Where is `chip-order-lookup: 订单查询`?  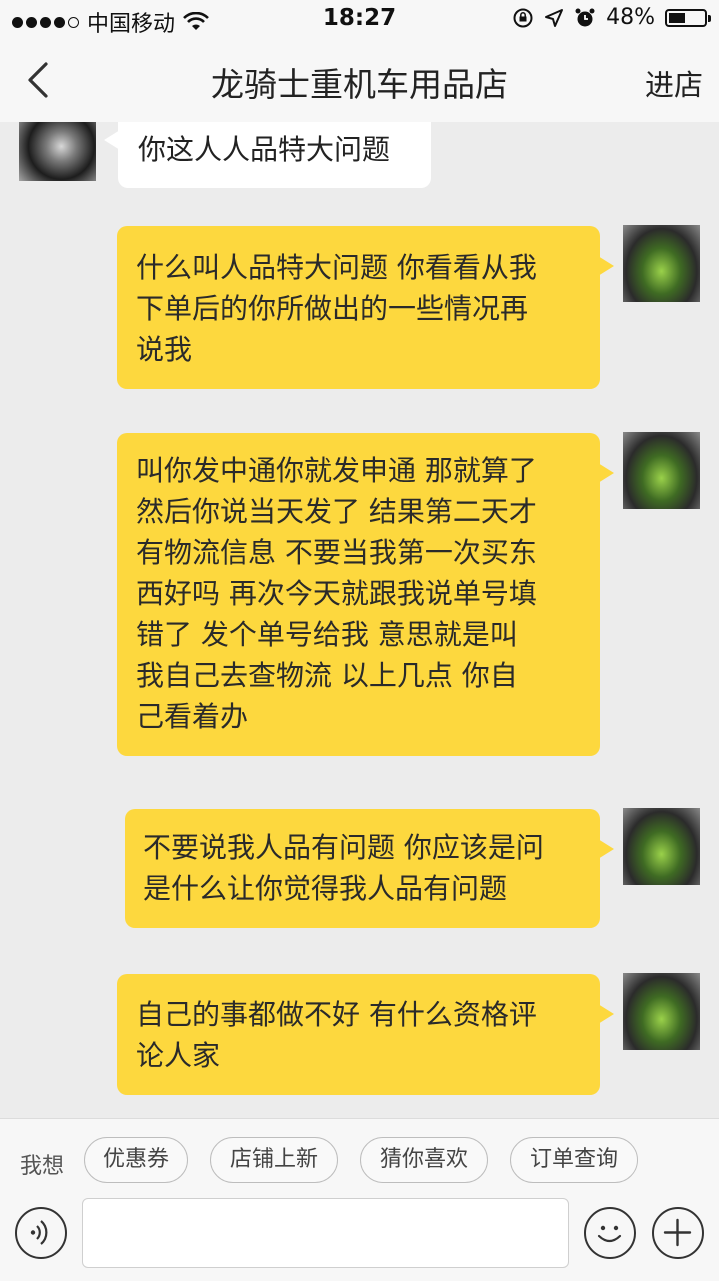
chip-order-lookup: 订单查询 is located at coordinates (574, 1160).